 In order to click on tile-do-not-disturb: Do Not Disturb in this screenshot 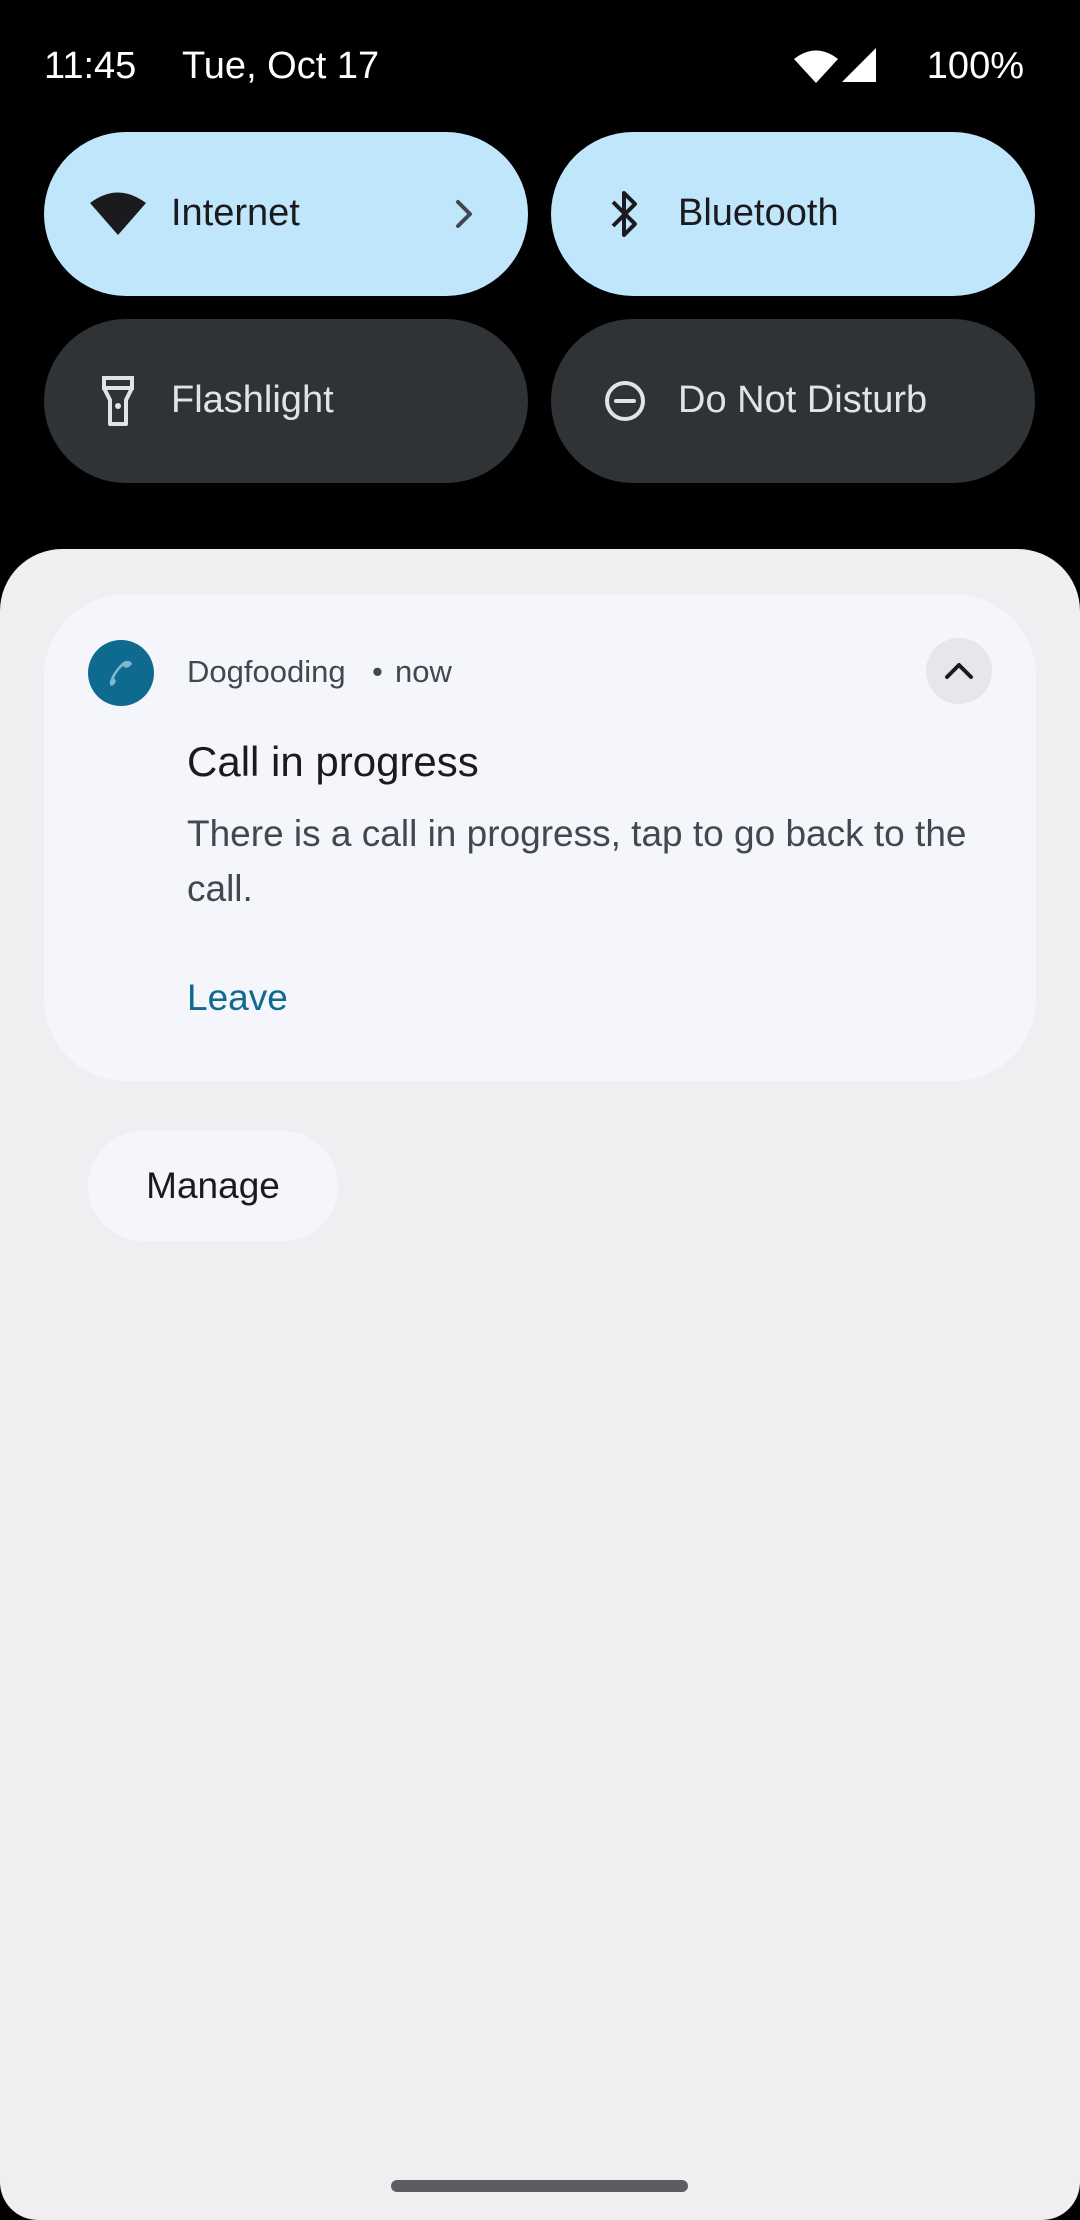, I will do `click(793, 401)`.